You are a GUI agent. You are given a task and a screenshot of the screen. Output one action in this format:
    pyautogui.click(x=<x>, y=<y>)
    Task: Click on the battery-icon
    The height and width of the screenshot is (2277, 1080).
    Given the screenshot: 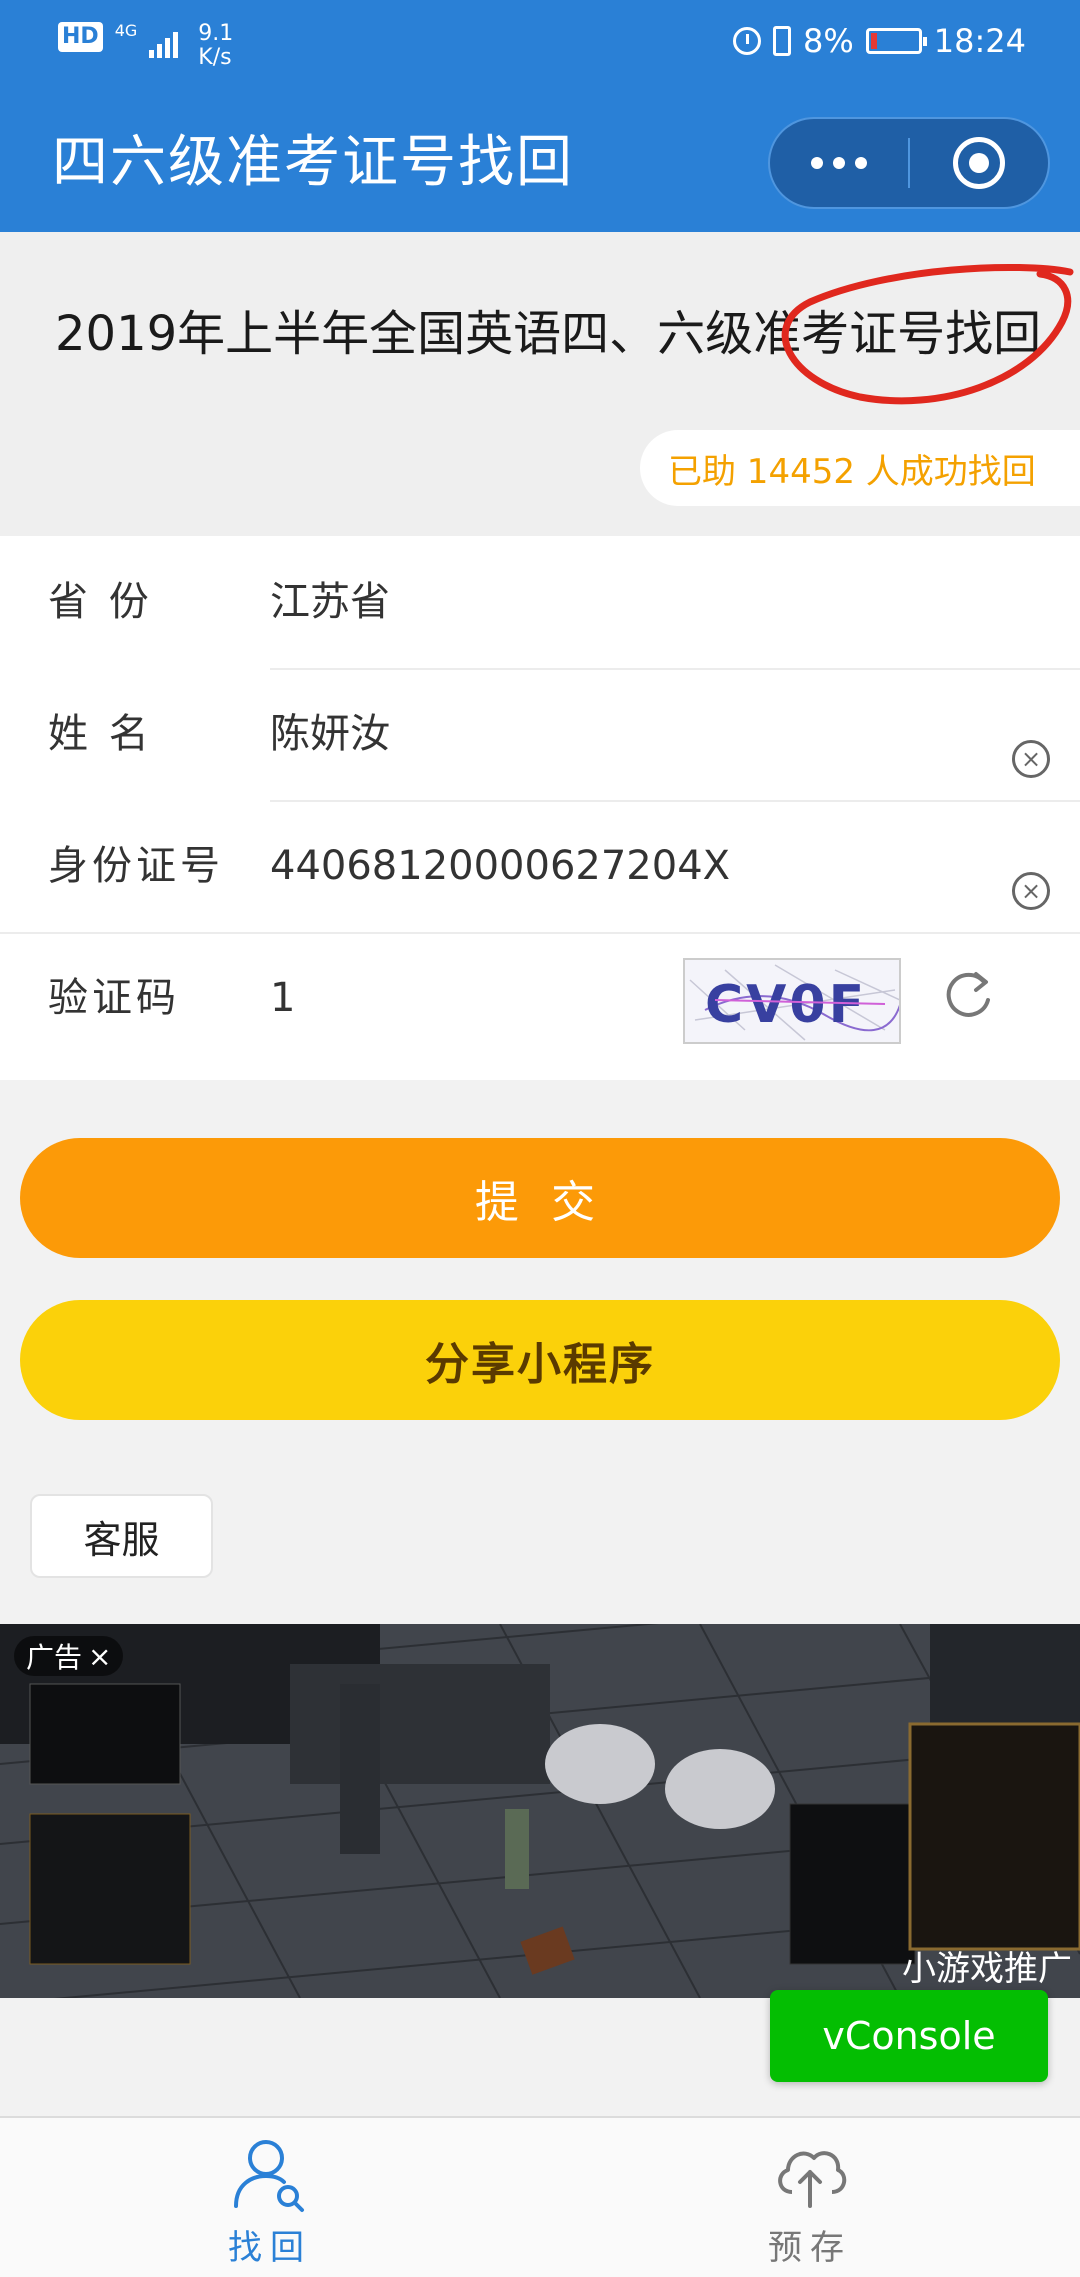 What is the action you would take?
    pyautogui.click(x=896, y=41)
    